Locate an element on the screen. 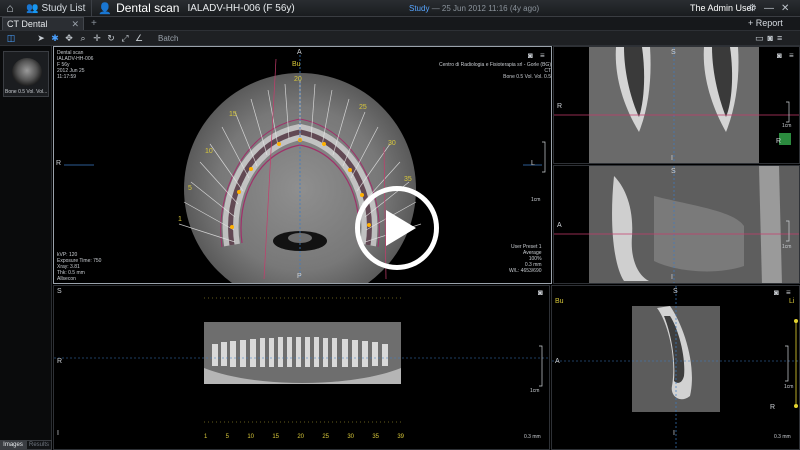 The width and height of the screenshot is (800, 450). tab-label: CT Dental is located at coordinates (27, 24).